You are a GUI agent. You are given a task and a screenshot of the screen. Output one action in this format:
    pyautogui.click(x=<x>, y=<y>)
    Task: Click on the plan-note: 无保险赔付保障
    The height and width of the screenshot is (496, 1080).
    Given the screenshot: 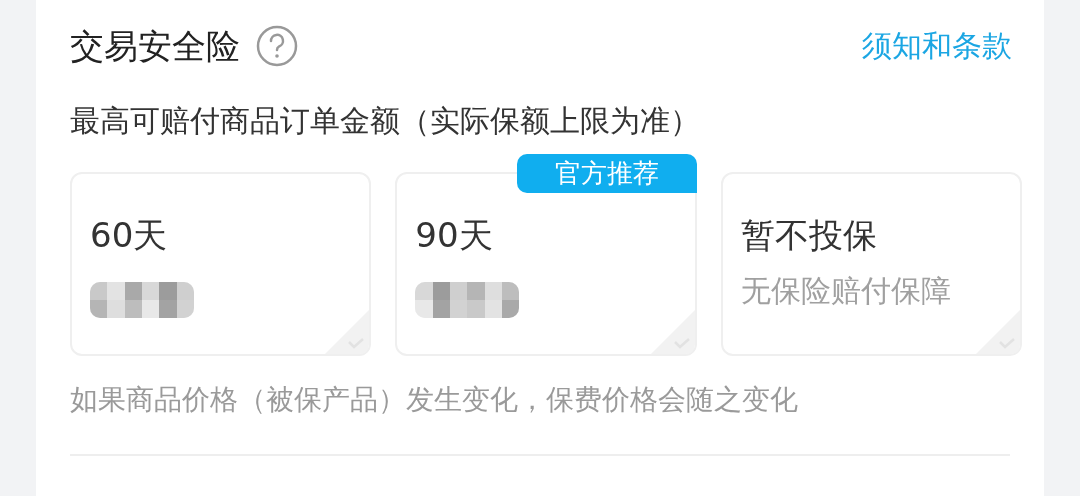 What is the action you would take?
    pyautogui.click(x=845, y=291)
    